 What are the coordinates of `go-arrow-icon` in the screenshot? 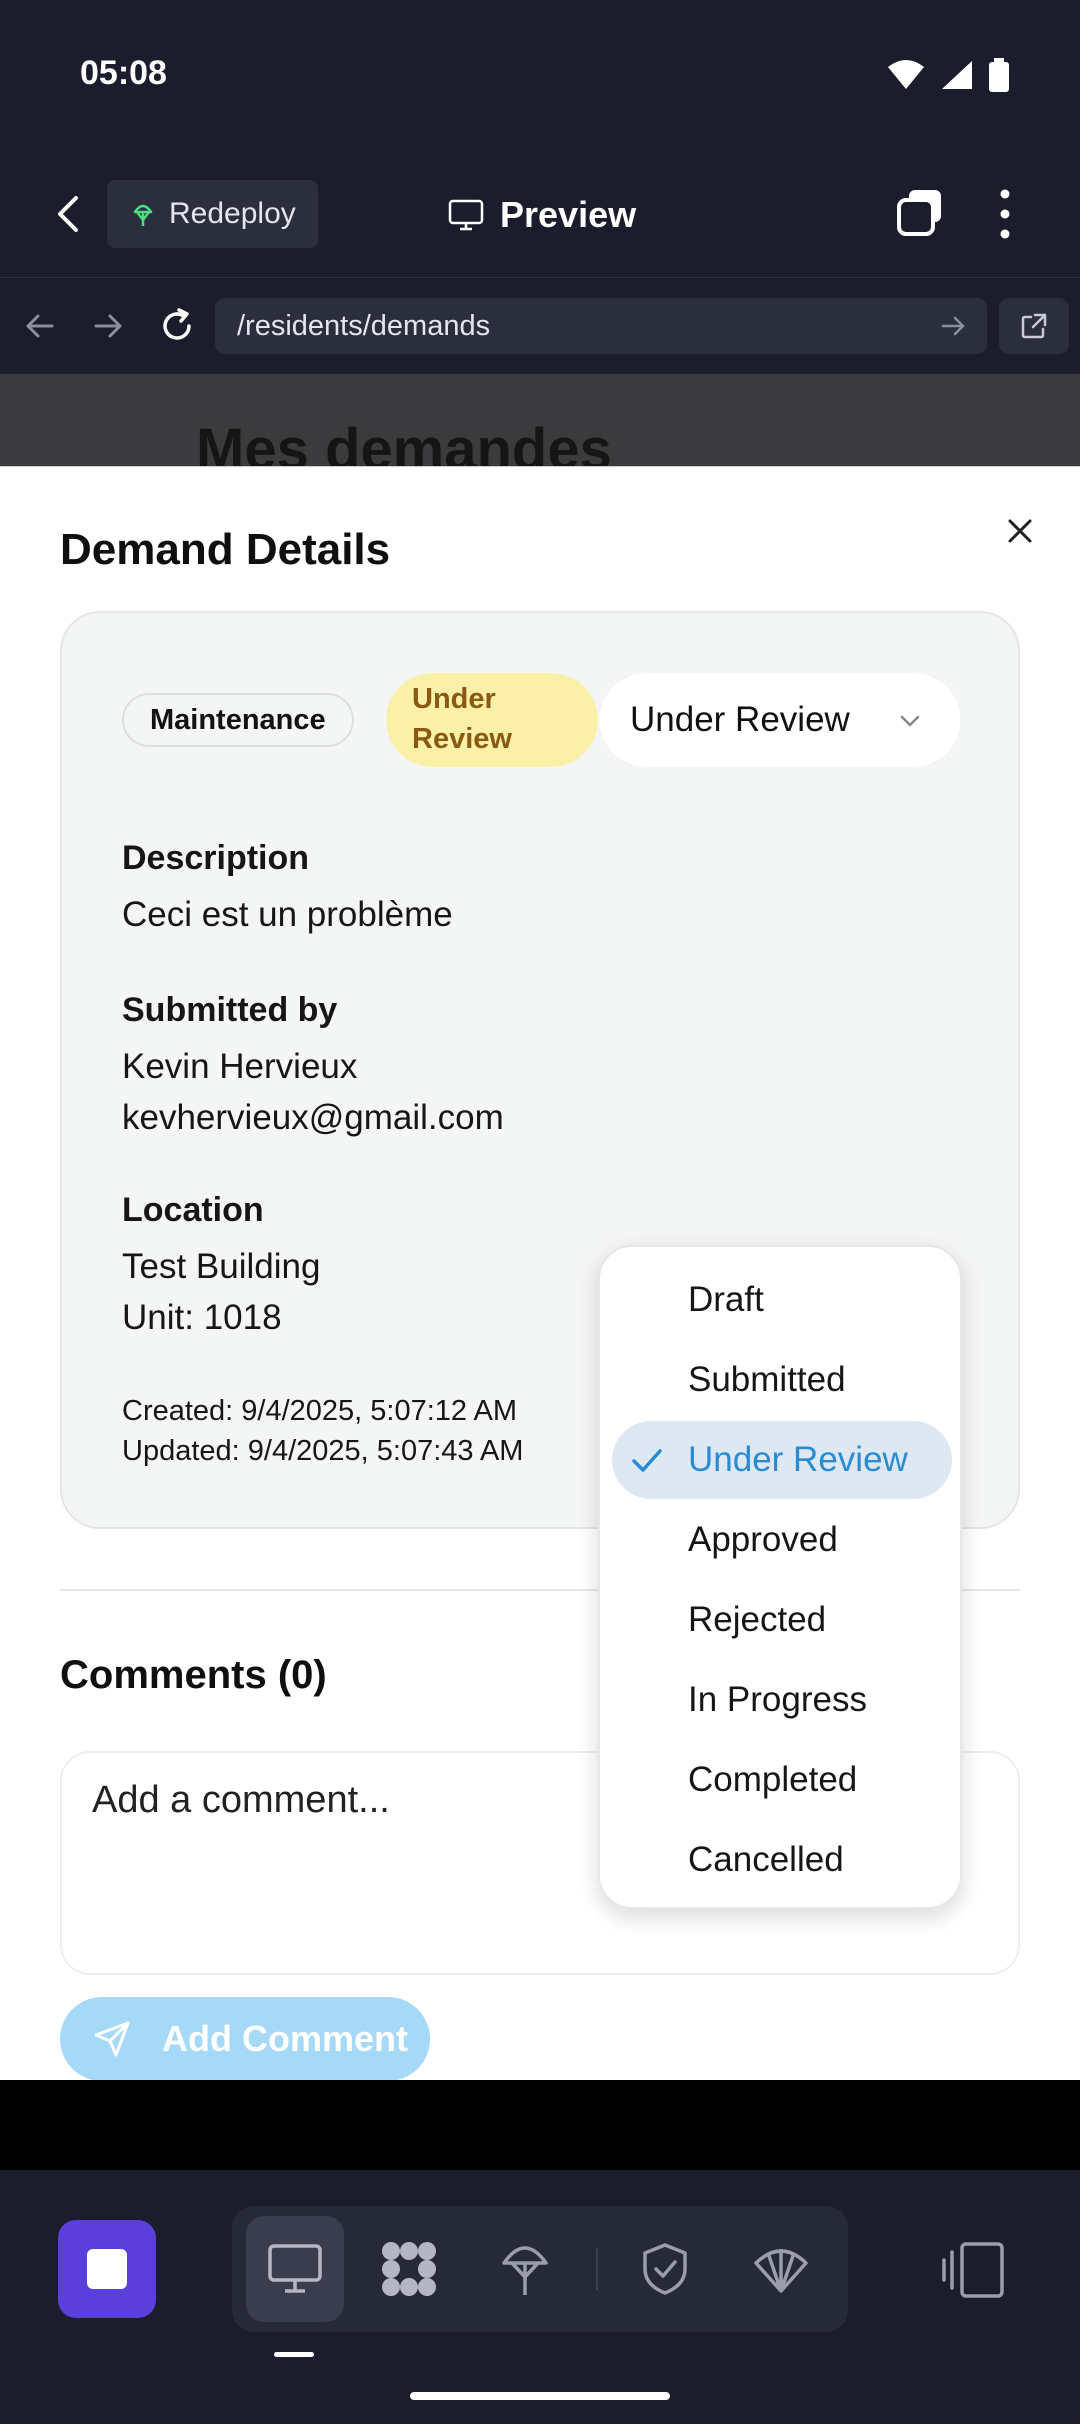 It's located at (953, 326).